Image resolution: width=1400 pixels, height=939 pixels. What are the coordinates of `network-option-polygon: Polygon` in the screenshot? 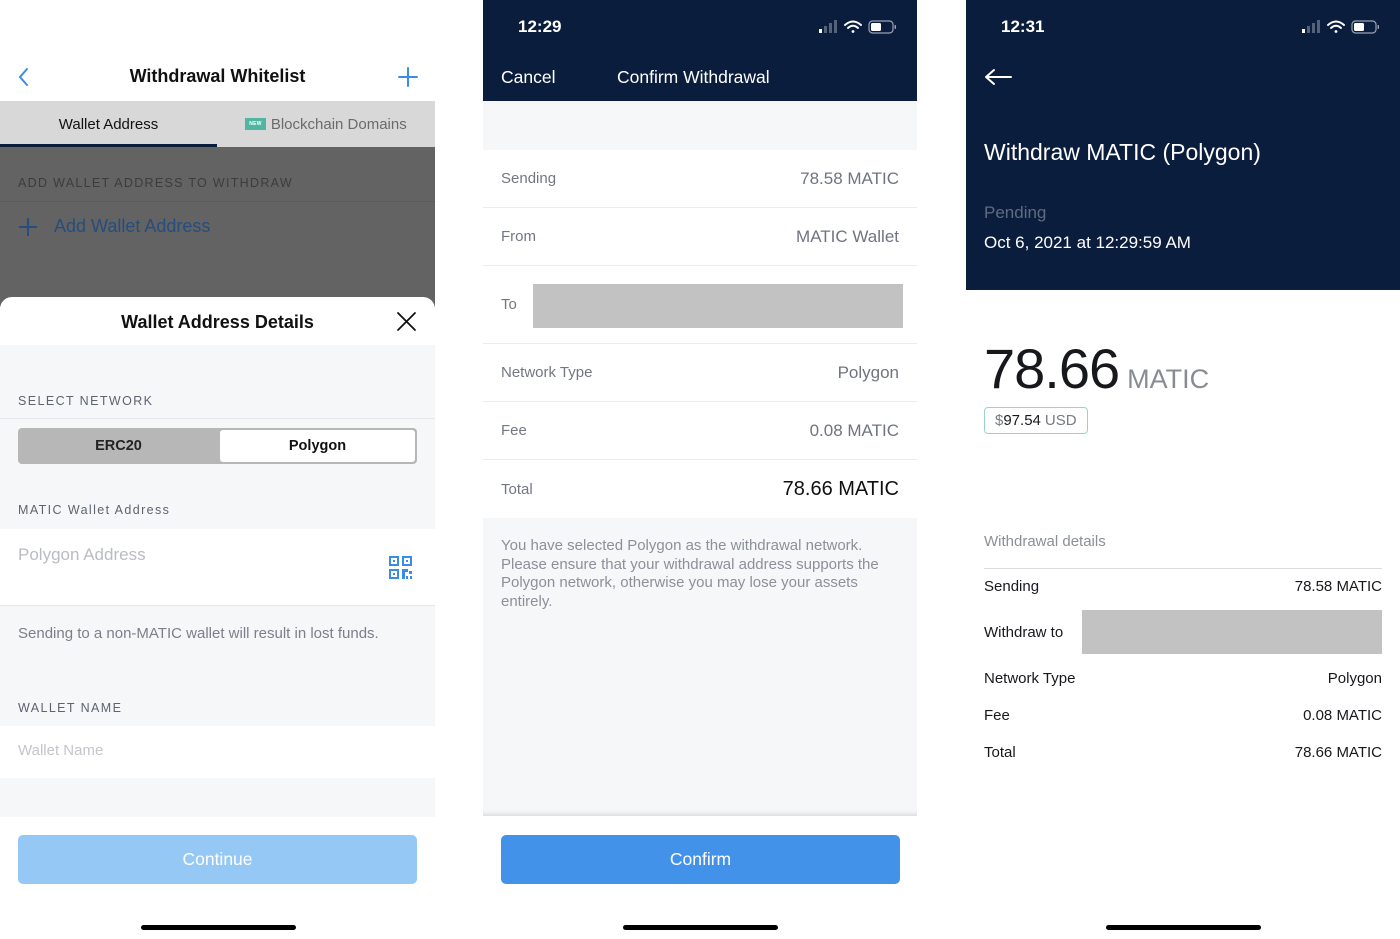 It's located at (317, 446).